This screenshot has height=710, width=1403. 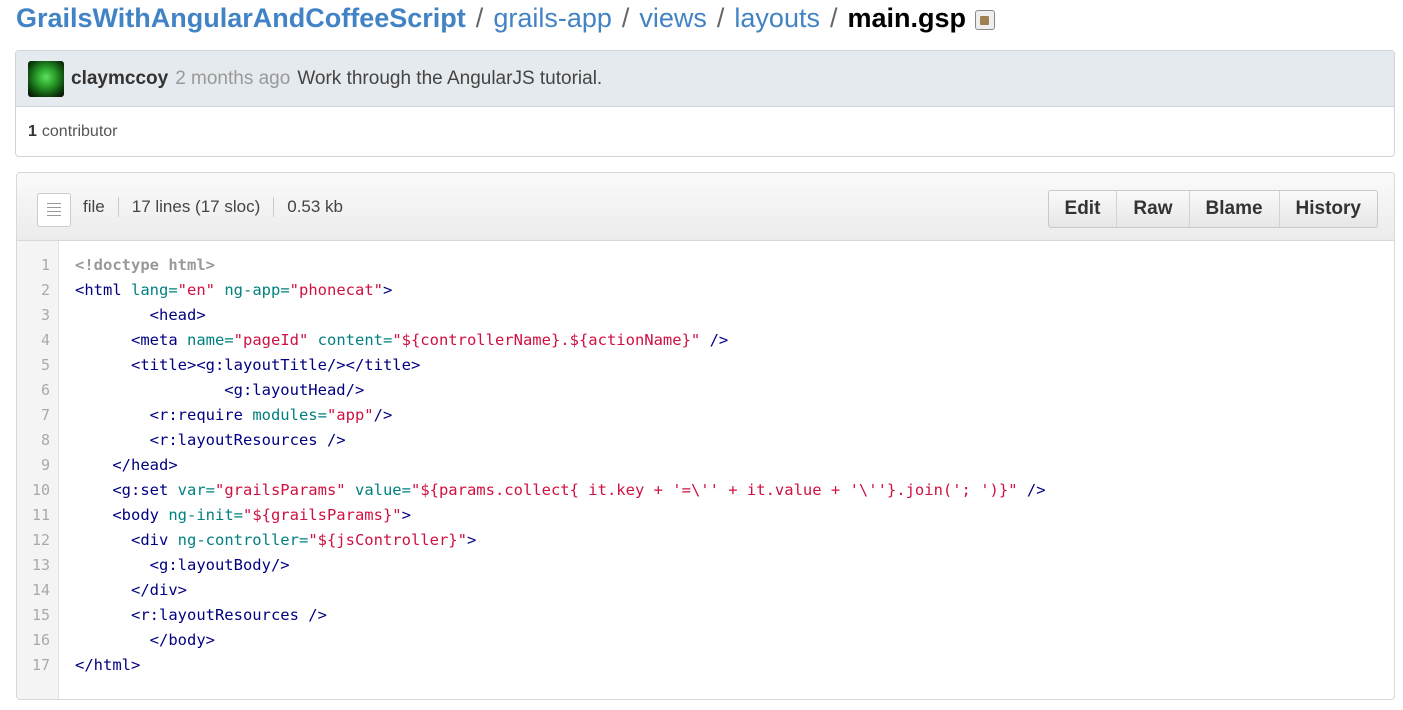 What do you see at coordinates (241, 18) in the screenshot?
I see `repo-link: GrailsWithAngularAndCoffeeScript` at bounding box center [241, 18].